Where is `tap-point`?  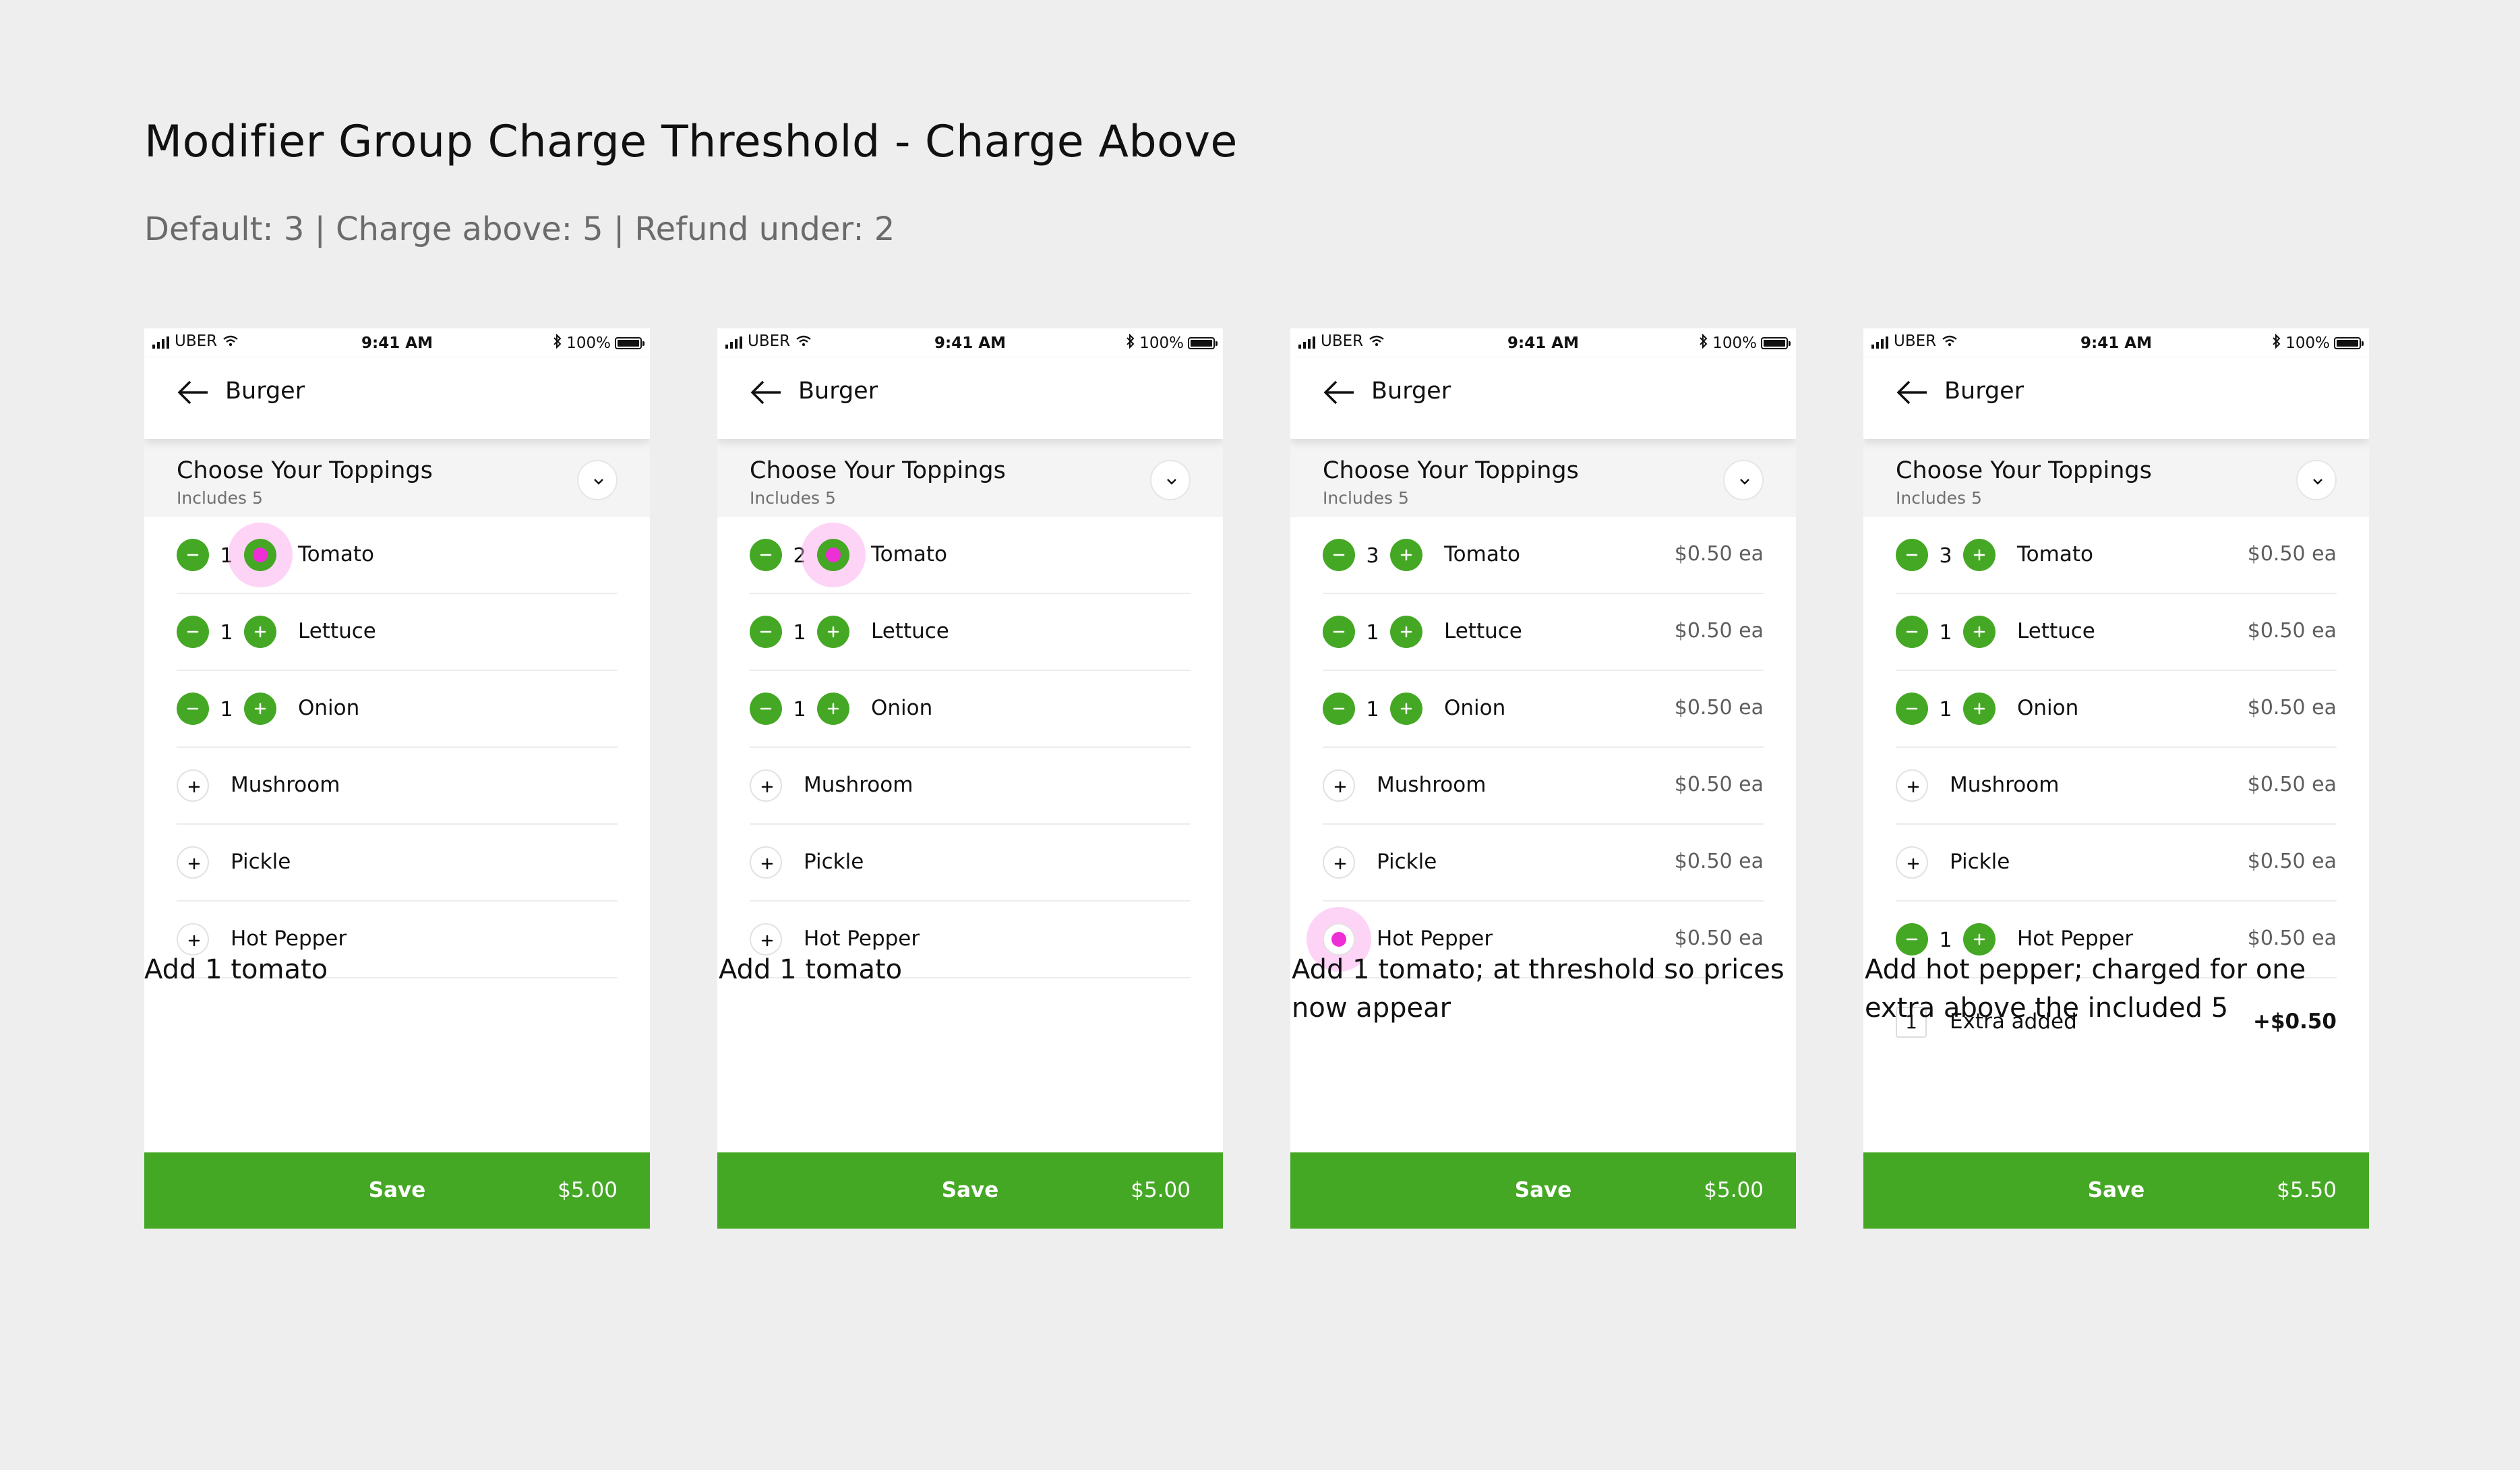
tap-point is located at coordinates (833, 555).